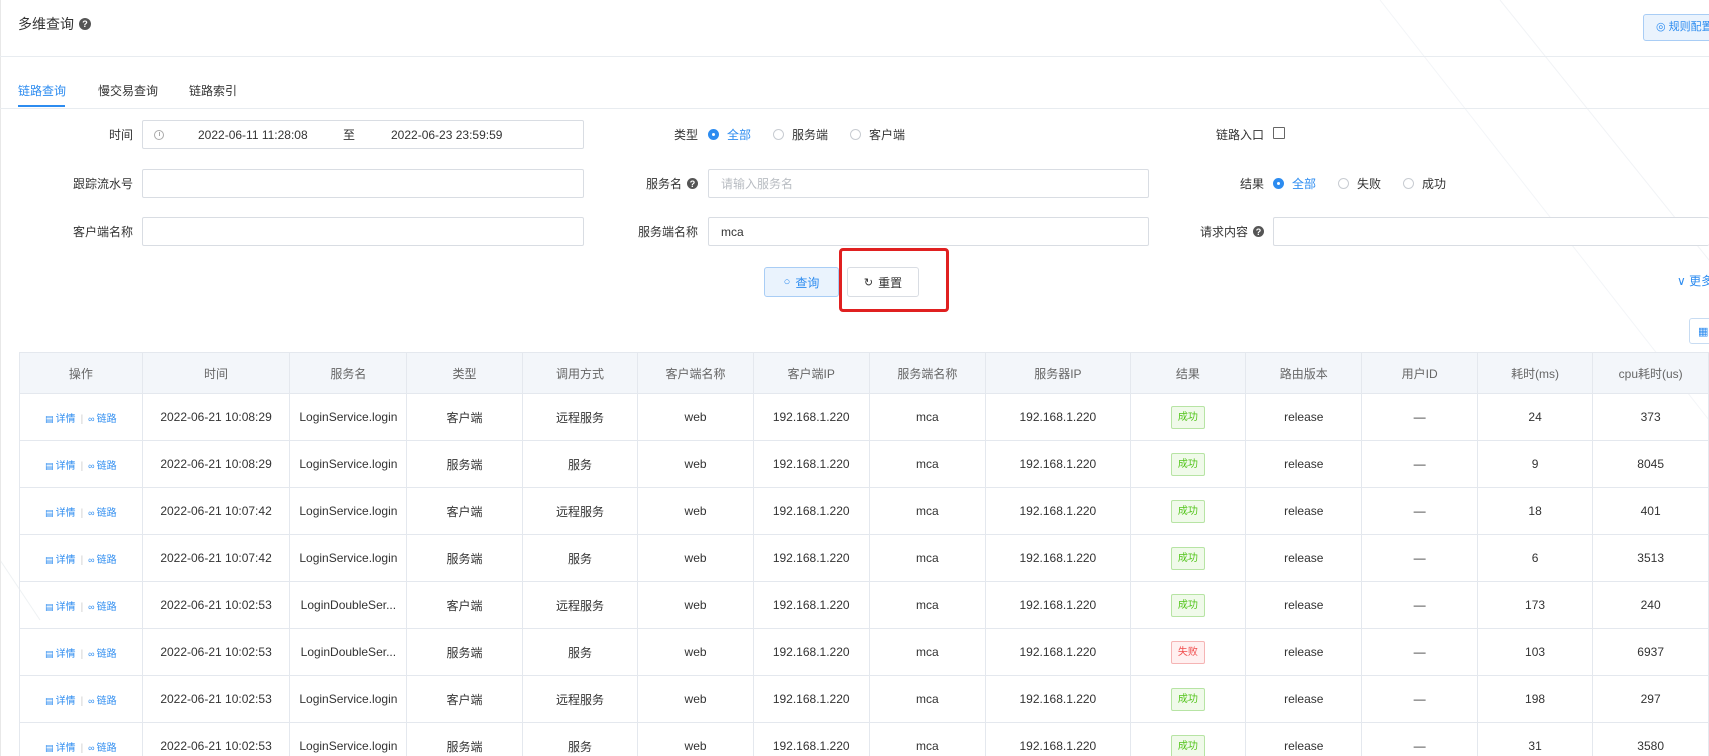 The width and height of the screenshot is (1709, 756). Describe the element at coordinates (1187, 745) in the screenshot. I see `status-badge: 成功` at that location.